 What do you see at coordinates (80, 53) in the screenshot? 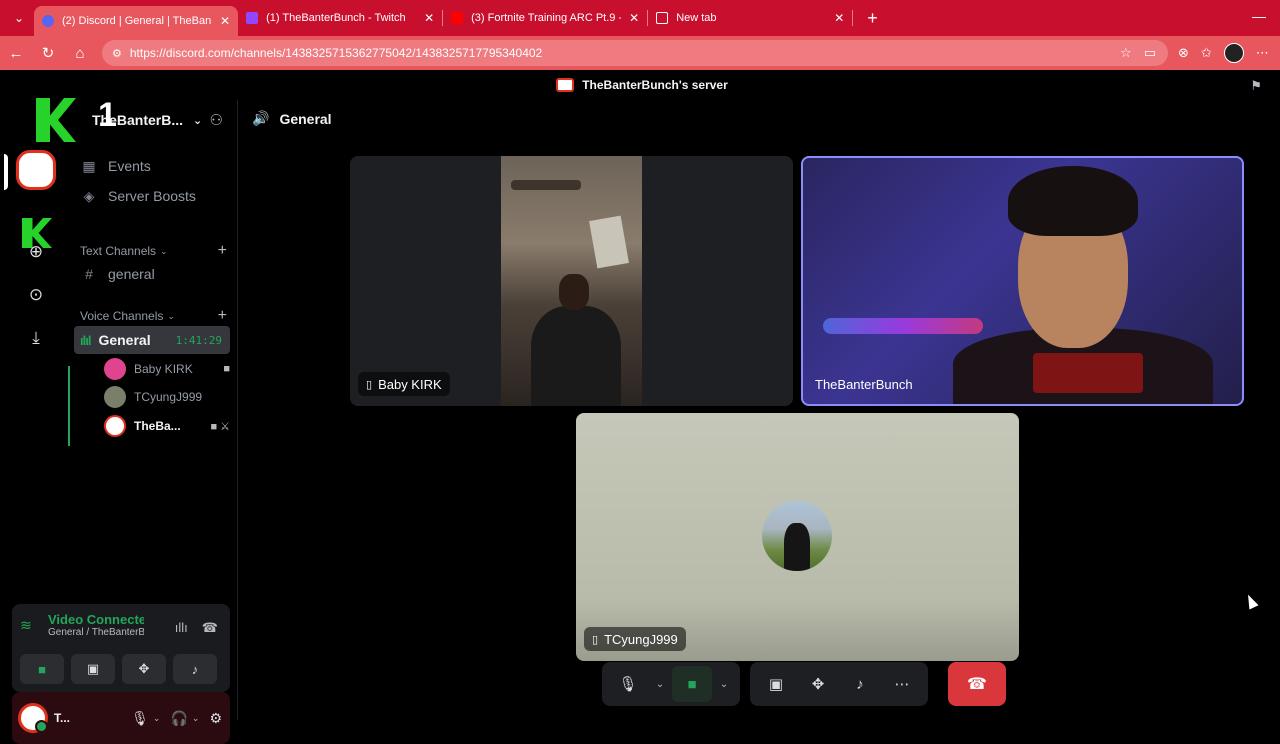
I see `home-icon: ⌂` at bounding box center [80, 53].